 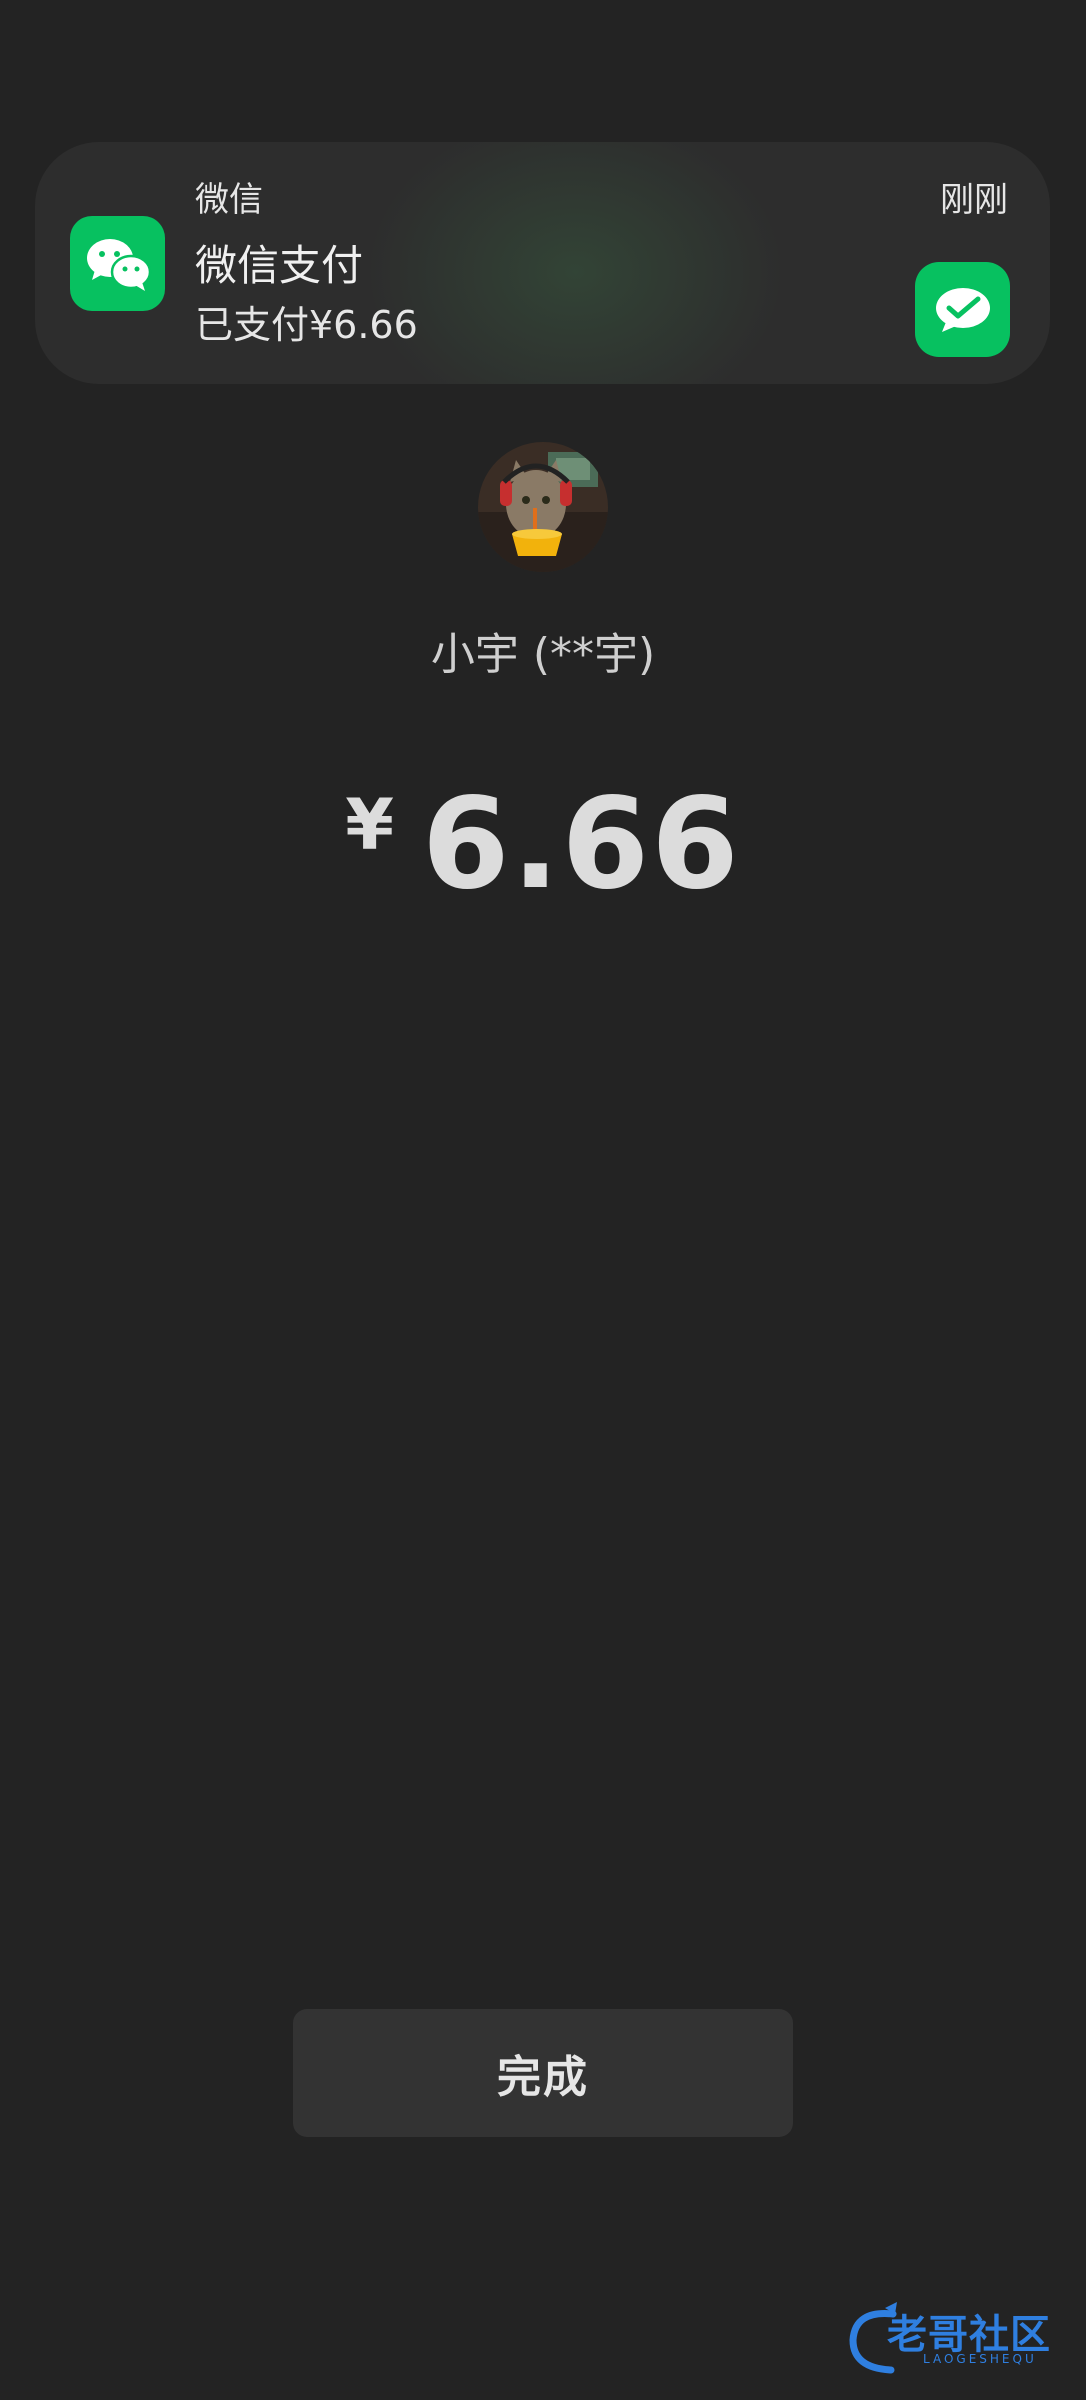 What do you see at coordinates (581, 843) in the screenshot?
I see `amount-value: 6.66` at bounding box center [581, 843].